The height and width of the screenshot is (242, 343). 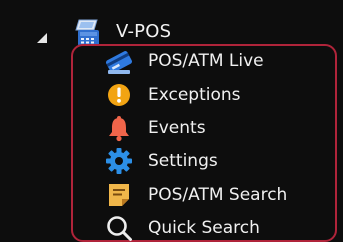 I want to click on search-icon, so click(x=119, y=227).